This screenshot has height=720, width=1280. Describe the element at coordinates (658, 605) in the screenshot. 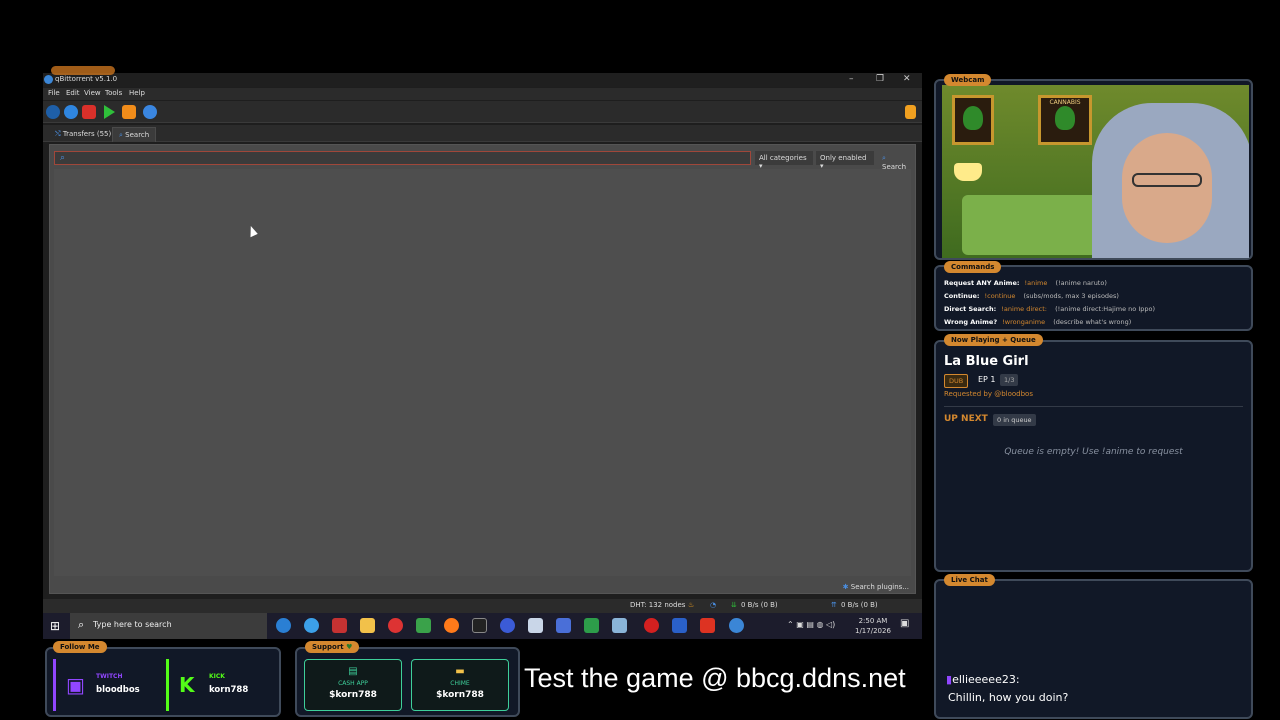

I see `dht-status: DHT: 132 nodes` at that location.